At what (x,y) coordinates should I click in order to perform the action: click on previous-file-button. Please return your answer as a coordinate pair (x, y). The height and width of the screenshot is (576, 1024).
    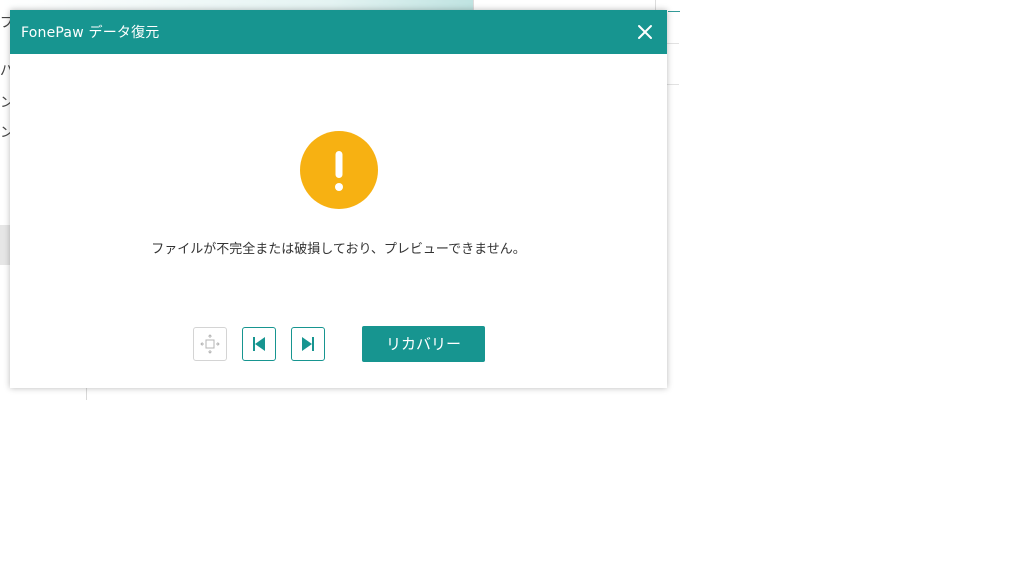
    Looking at the image, I should click on (259, 344).